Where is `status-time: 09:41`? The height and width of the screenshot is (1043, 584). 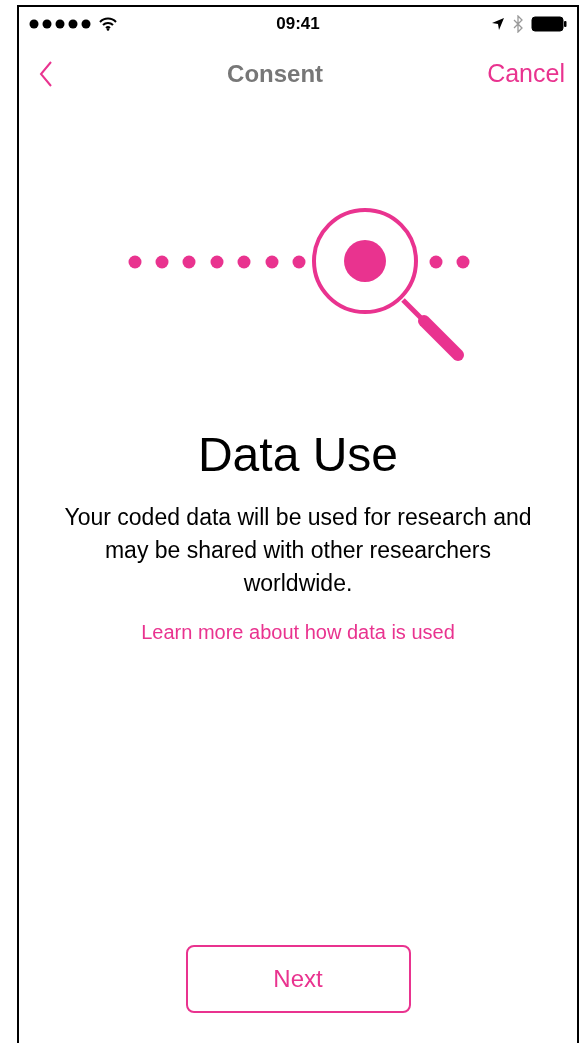
status-time: 09:41 is located at coordinates (298, 24).